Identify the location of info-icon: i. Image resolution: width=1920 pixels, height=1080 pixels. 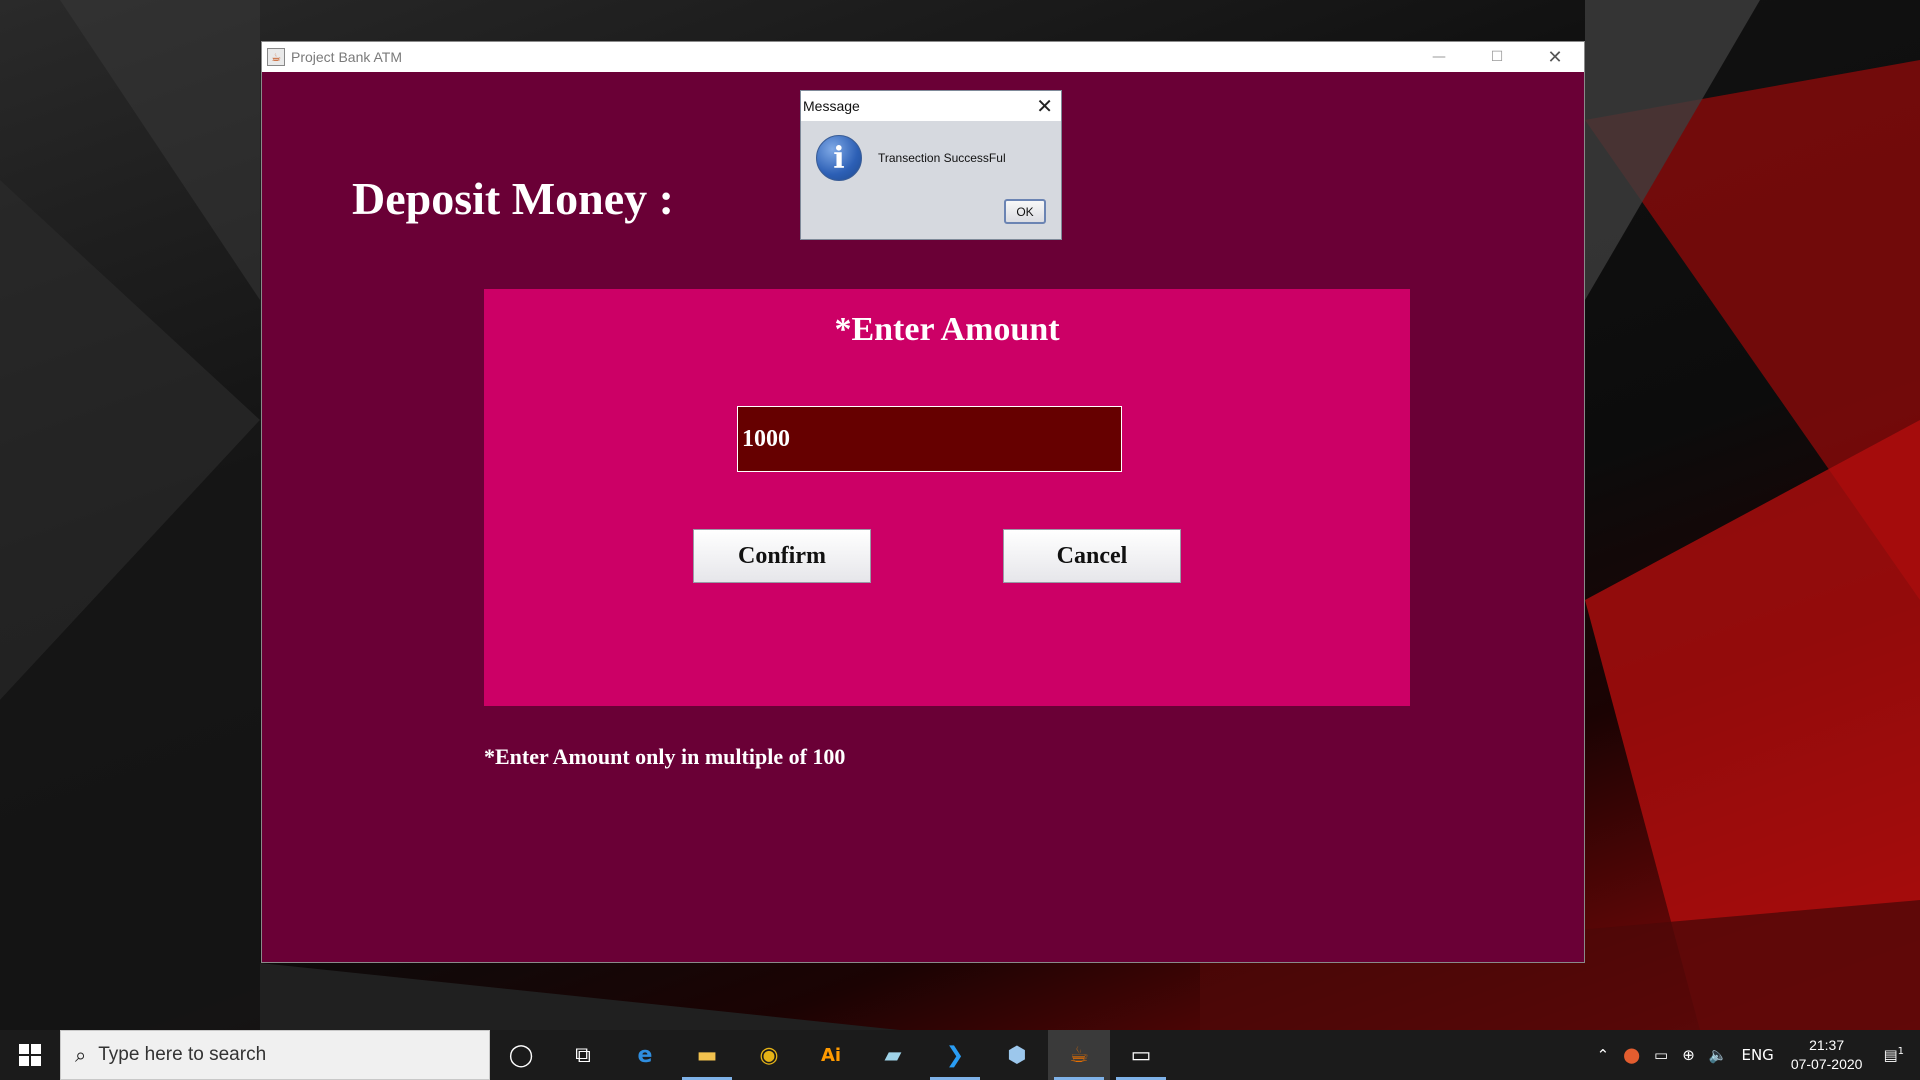
(839, 158).